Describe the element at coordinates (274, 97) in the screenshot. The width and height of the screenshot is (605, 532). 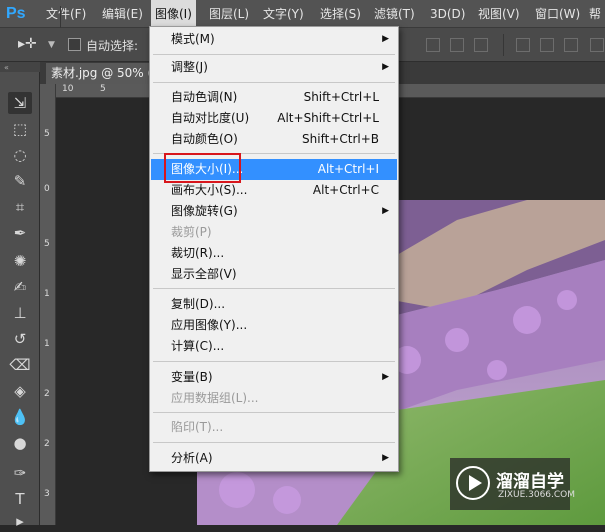
I see `menu-item-auto-tone: 自动色调(N) Shift+Ctrl+L` at that location.